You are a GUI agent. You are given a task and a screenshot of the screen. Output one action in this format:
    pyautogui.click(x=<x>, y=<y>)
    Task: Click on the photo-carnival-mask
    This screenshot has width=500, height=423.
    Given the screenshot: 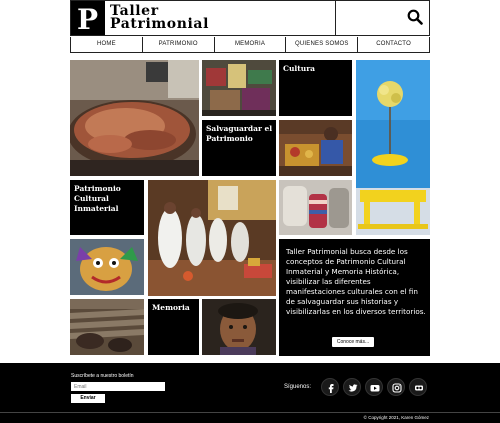 What is the action you would take?
    pyautogui.click(x=107, y=267)
    